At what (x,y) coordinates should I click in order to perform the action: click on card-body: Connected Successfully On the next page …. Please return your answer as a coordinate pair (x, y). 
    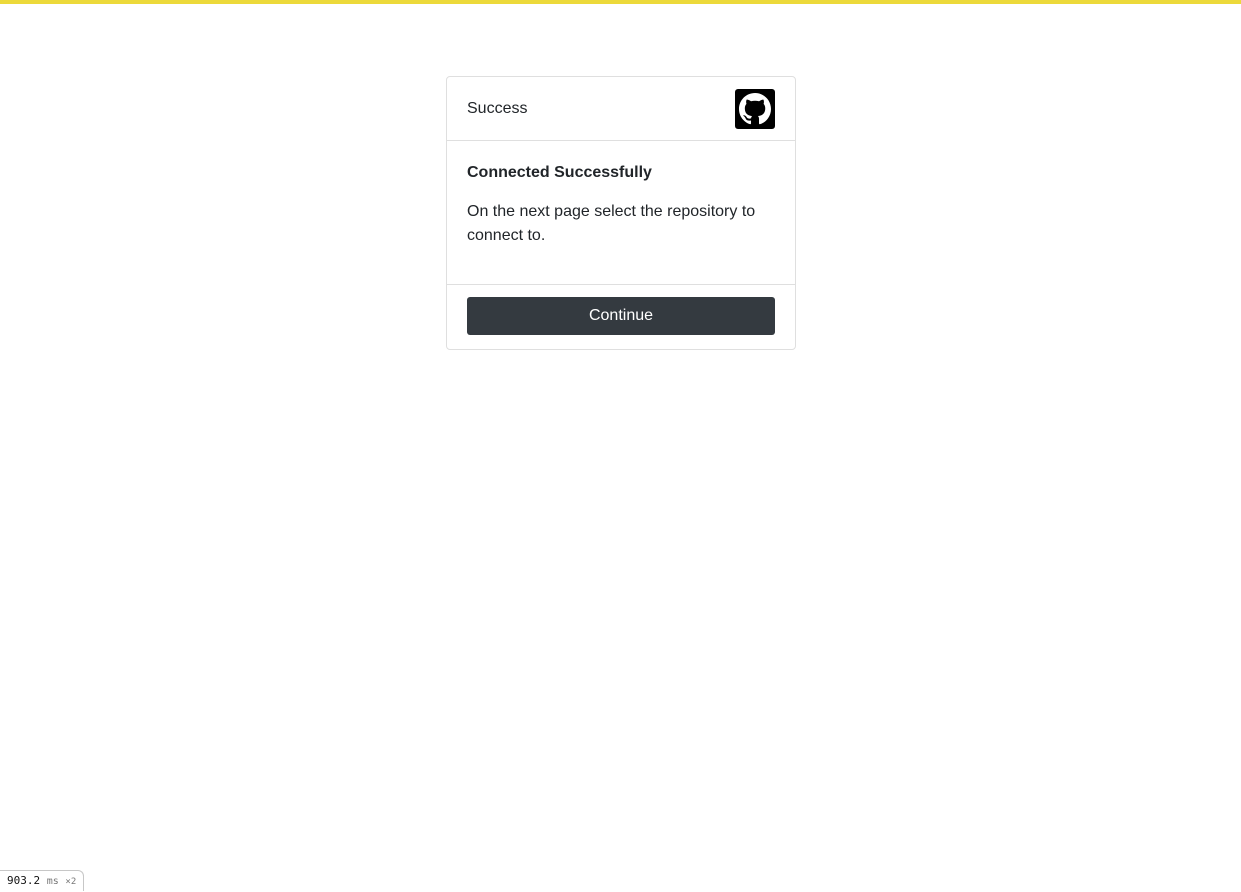
    Looking at the image, I should click on (621, 213).